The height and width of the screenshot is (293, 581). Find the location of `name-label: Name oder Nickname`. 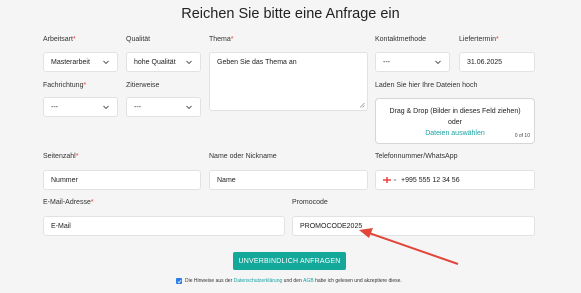

name-label: Name oder Nickname is located at coordinates (243, 156).